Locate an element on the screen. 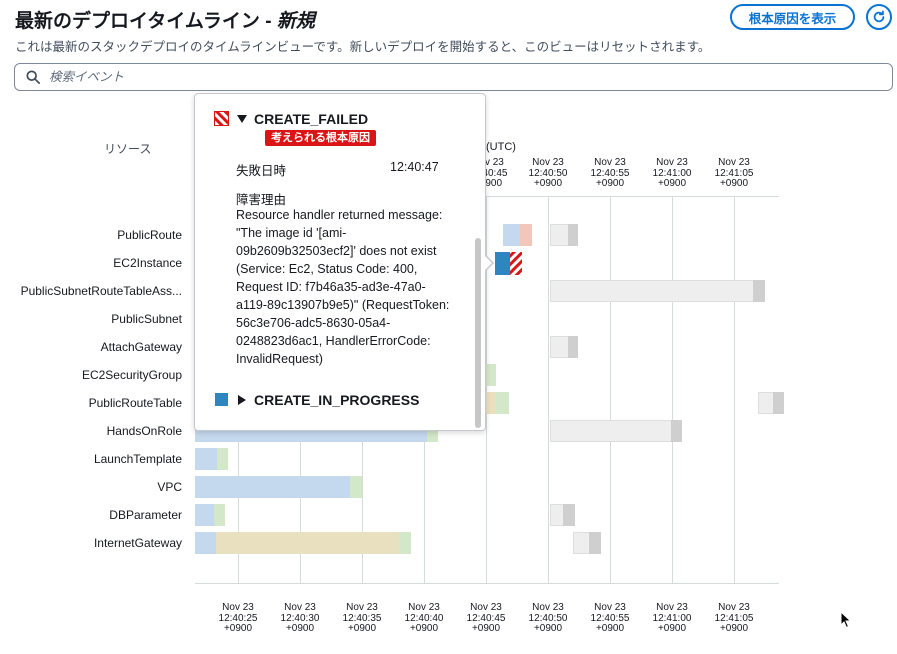 The width and height of the screenshot is (897, 654). bottom-tick: Nov 23 12:40:25 +0900 is located at coordinates (238, 618).